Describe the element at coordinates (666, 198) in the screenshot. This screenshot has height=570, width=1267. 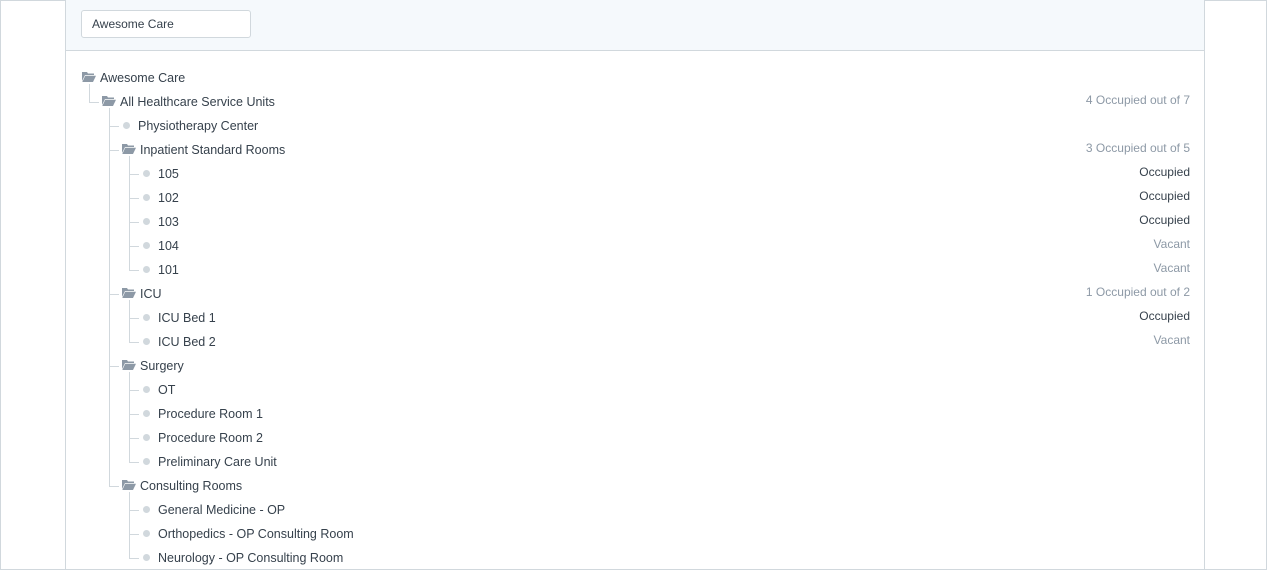
I see `tree-node-room: 102 Occupied` at that location.